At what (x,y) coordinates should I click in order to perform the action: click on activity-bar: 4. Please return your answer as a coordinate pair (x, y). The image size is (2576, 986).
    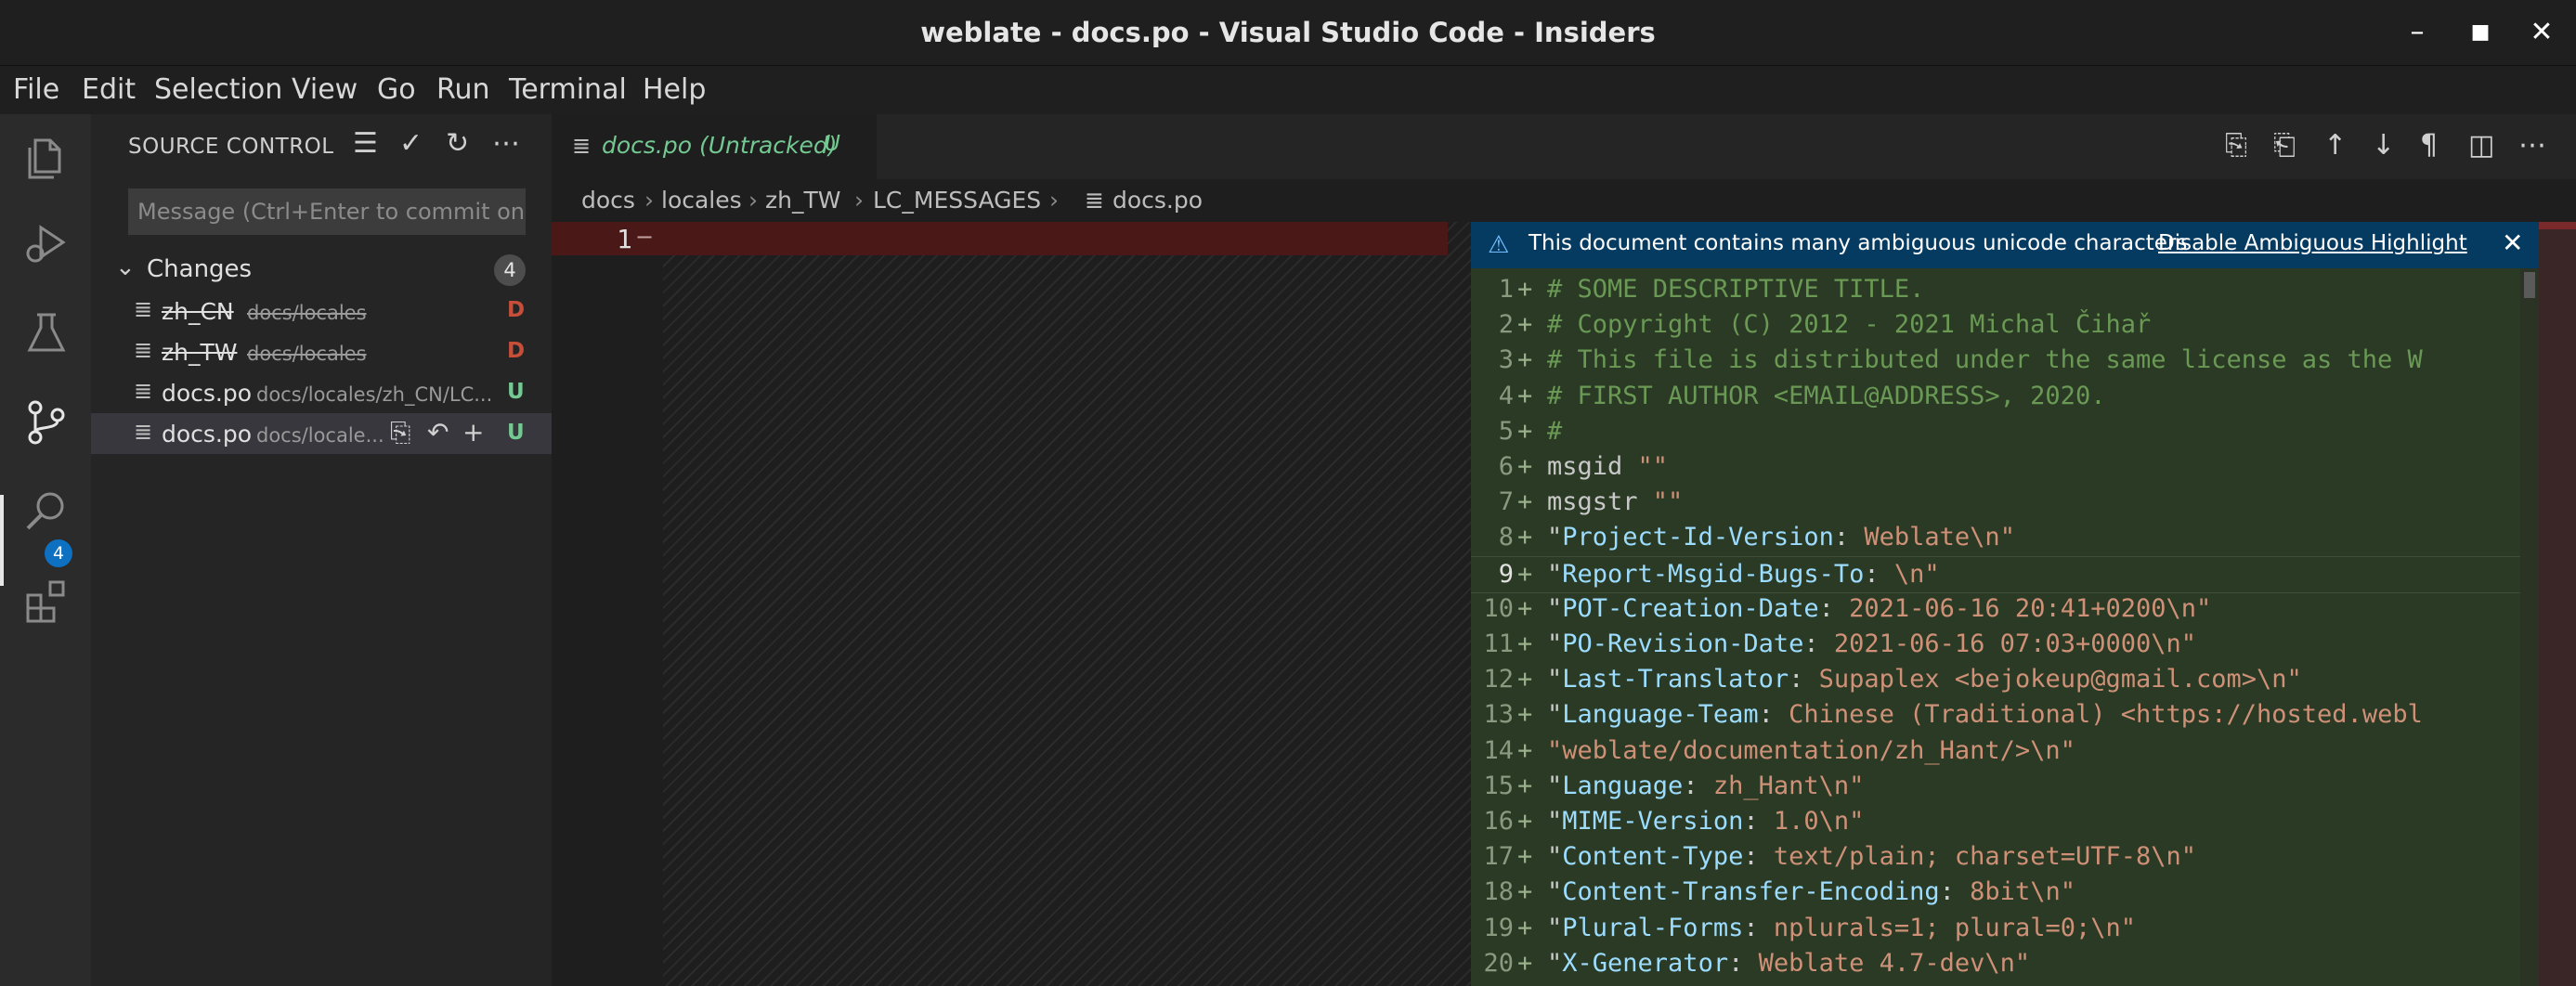
    Looking at the image, I should click on (45, 550).